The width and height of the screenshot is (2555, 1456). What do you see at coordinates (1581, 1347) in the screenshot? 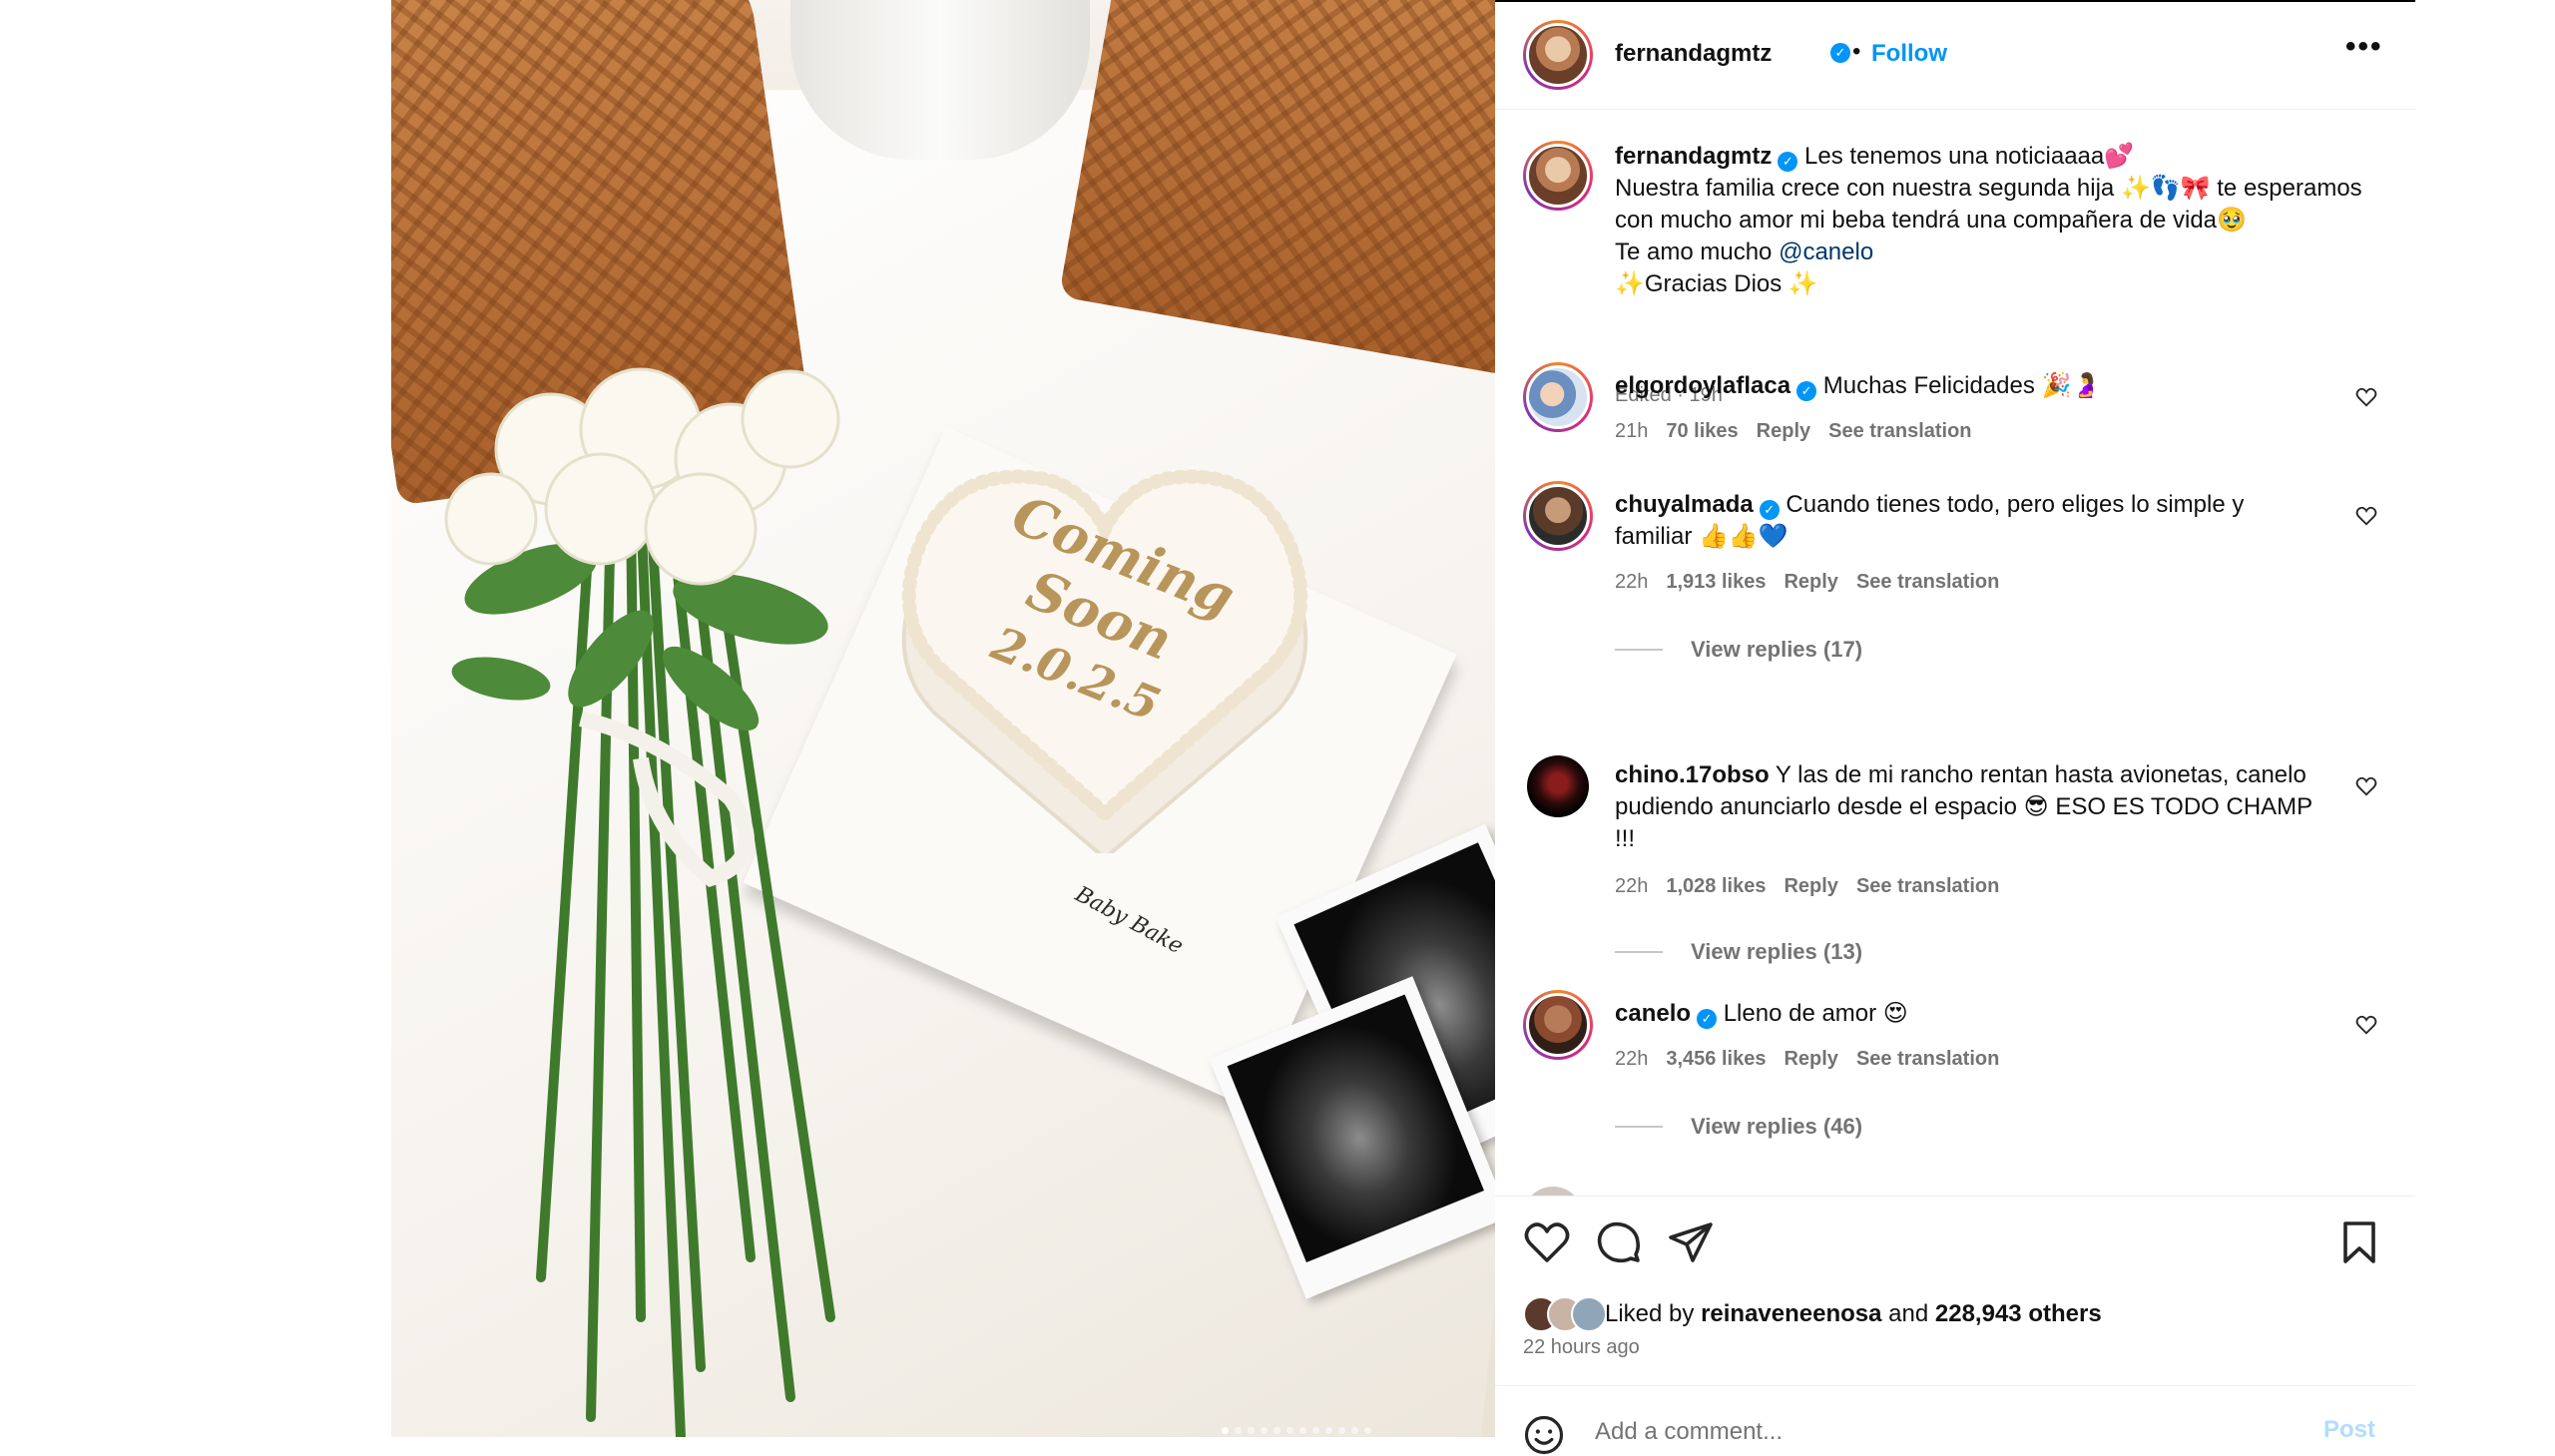
I see `post-time-ago: 22 hours ago` at bounding box center [1581, 1347].